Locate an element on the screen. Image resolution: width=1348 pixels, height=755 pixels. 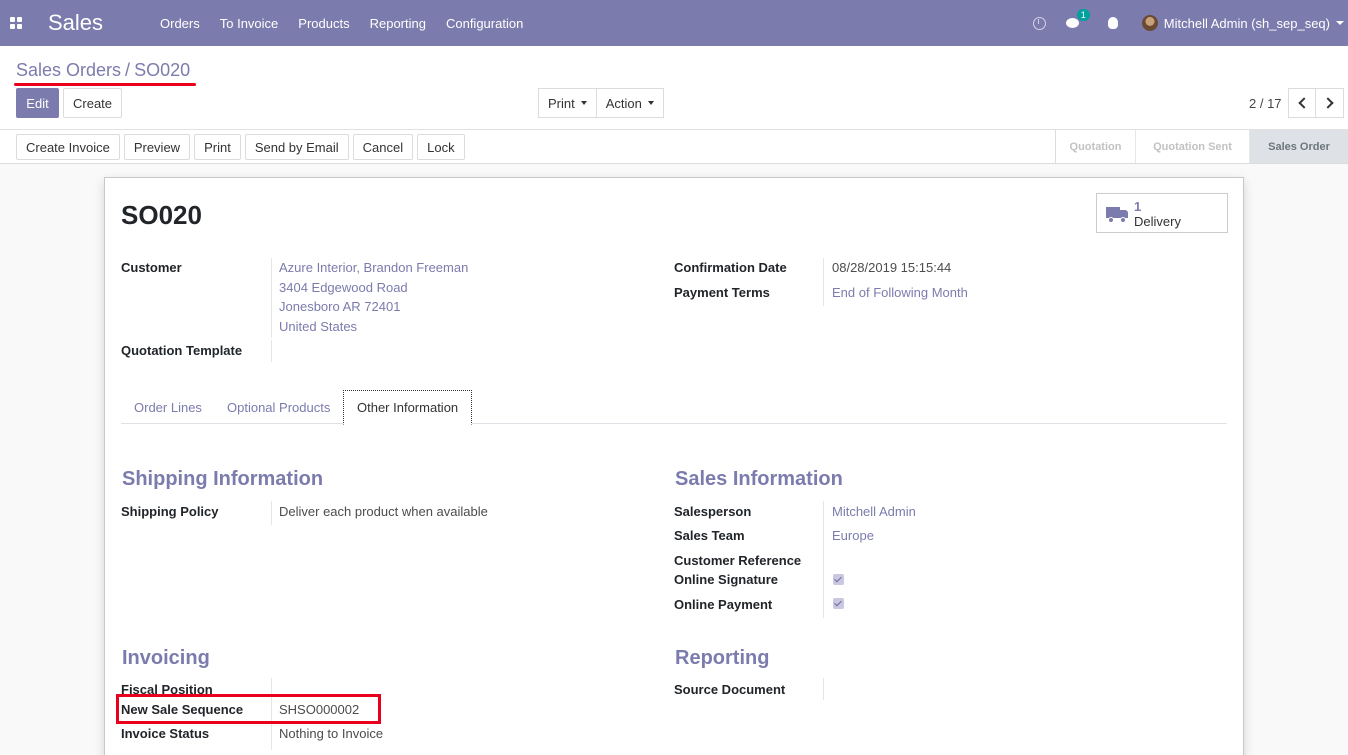
sales-team-label: Sales Team is located at coordinates (709, 535).